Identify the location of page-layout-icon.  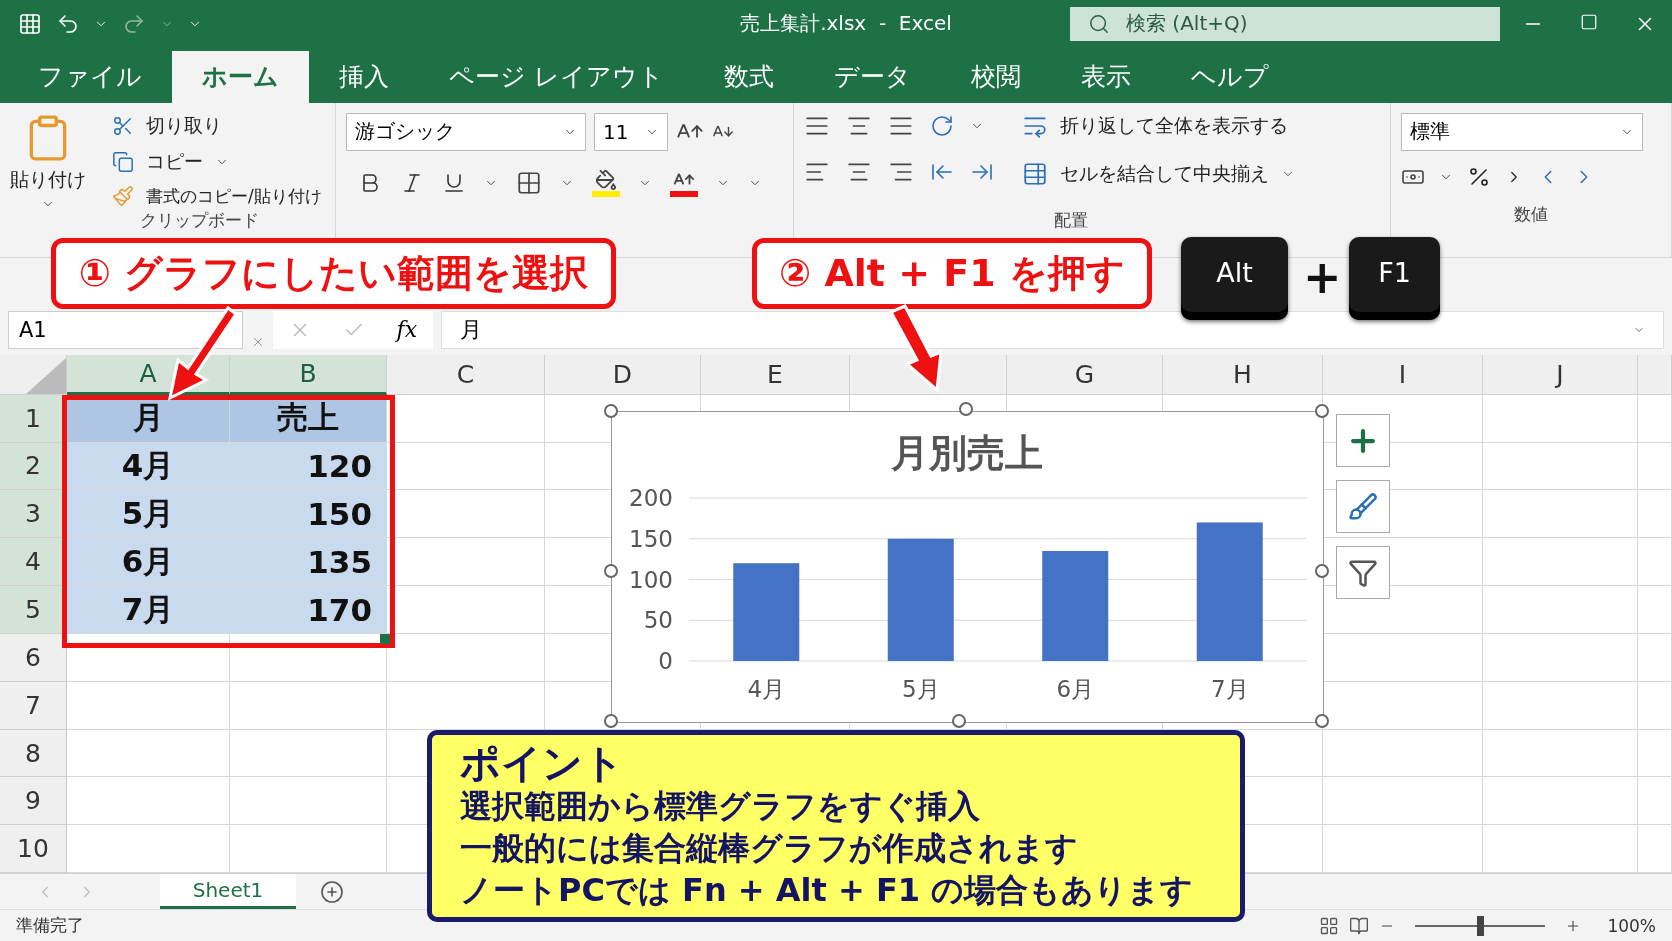
(1359, 925).